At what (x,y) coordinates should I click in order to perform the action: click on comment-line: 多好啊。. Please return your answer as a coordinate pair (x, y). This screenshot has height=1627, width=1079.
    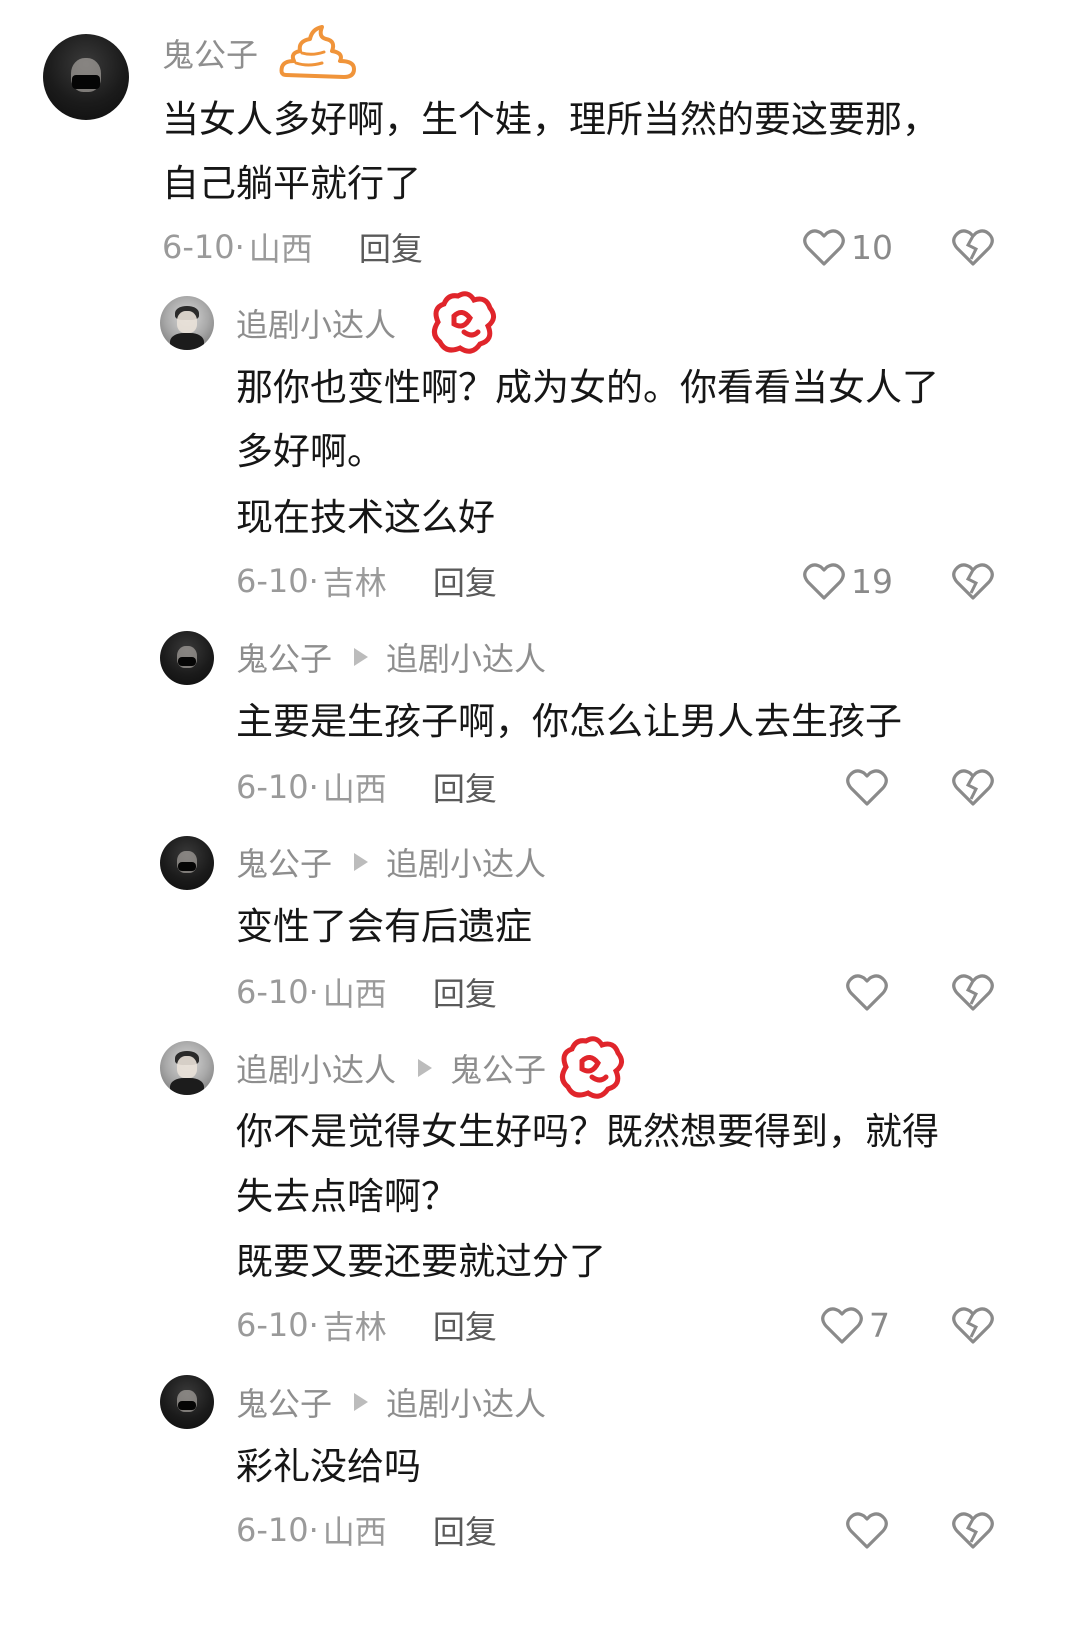
    Looking at the image, I should click on (310, 451).